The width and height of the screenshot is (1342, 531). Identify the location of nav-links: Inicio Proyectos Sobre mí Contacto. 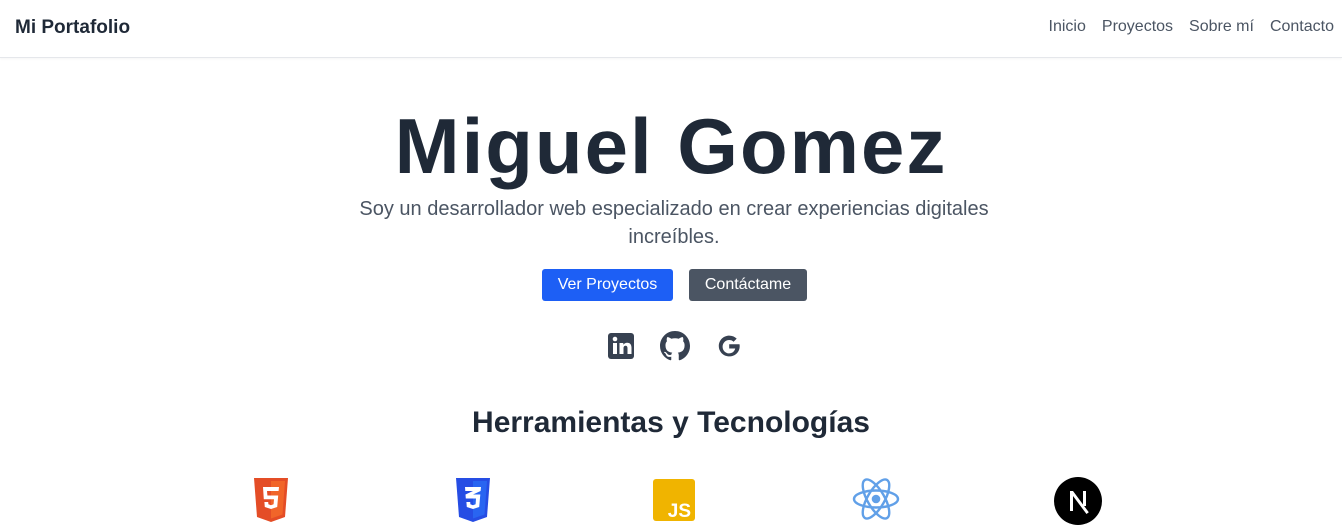
(1191, 27).